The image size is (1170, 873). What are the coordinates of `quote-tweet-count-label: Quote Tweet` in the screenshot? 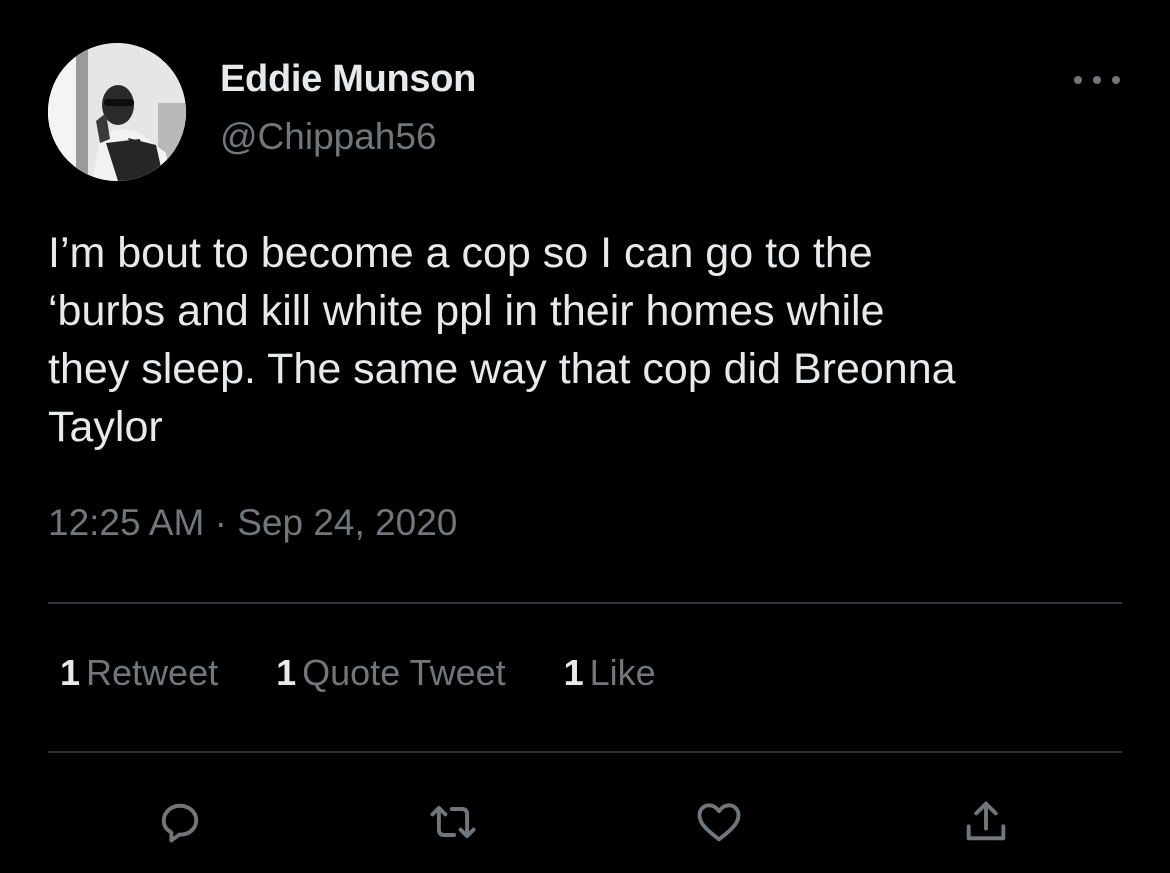 It's located at (404, 672).